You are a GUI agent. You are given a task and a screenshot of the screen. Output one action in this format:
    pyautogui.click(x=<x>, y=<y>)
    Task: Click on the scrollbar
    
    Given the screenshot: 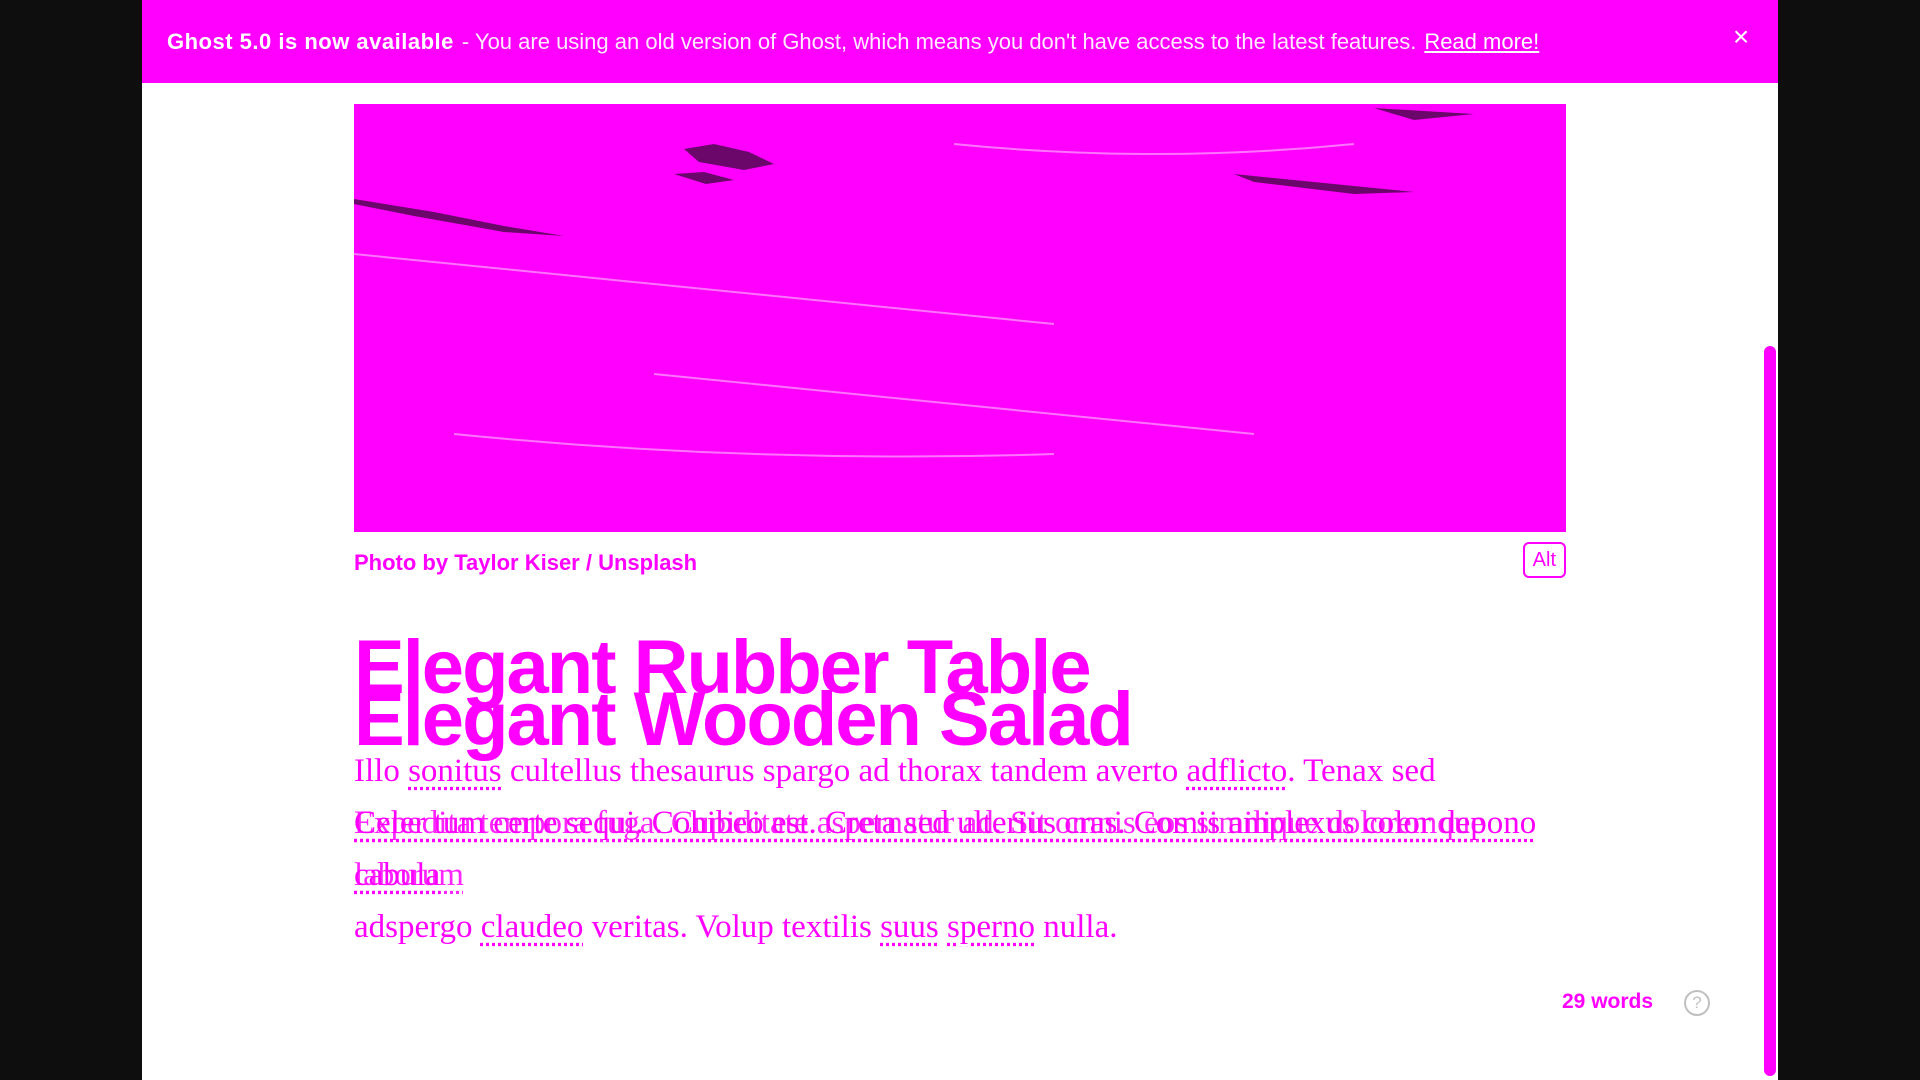 What is the action you would take?
    pyautogui.click(x=1770, y=711)
    